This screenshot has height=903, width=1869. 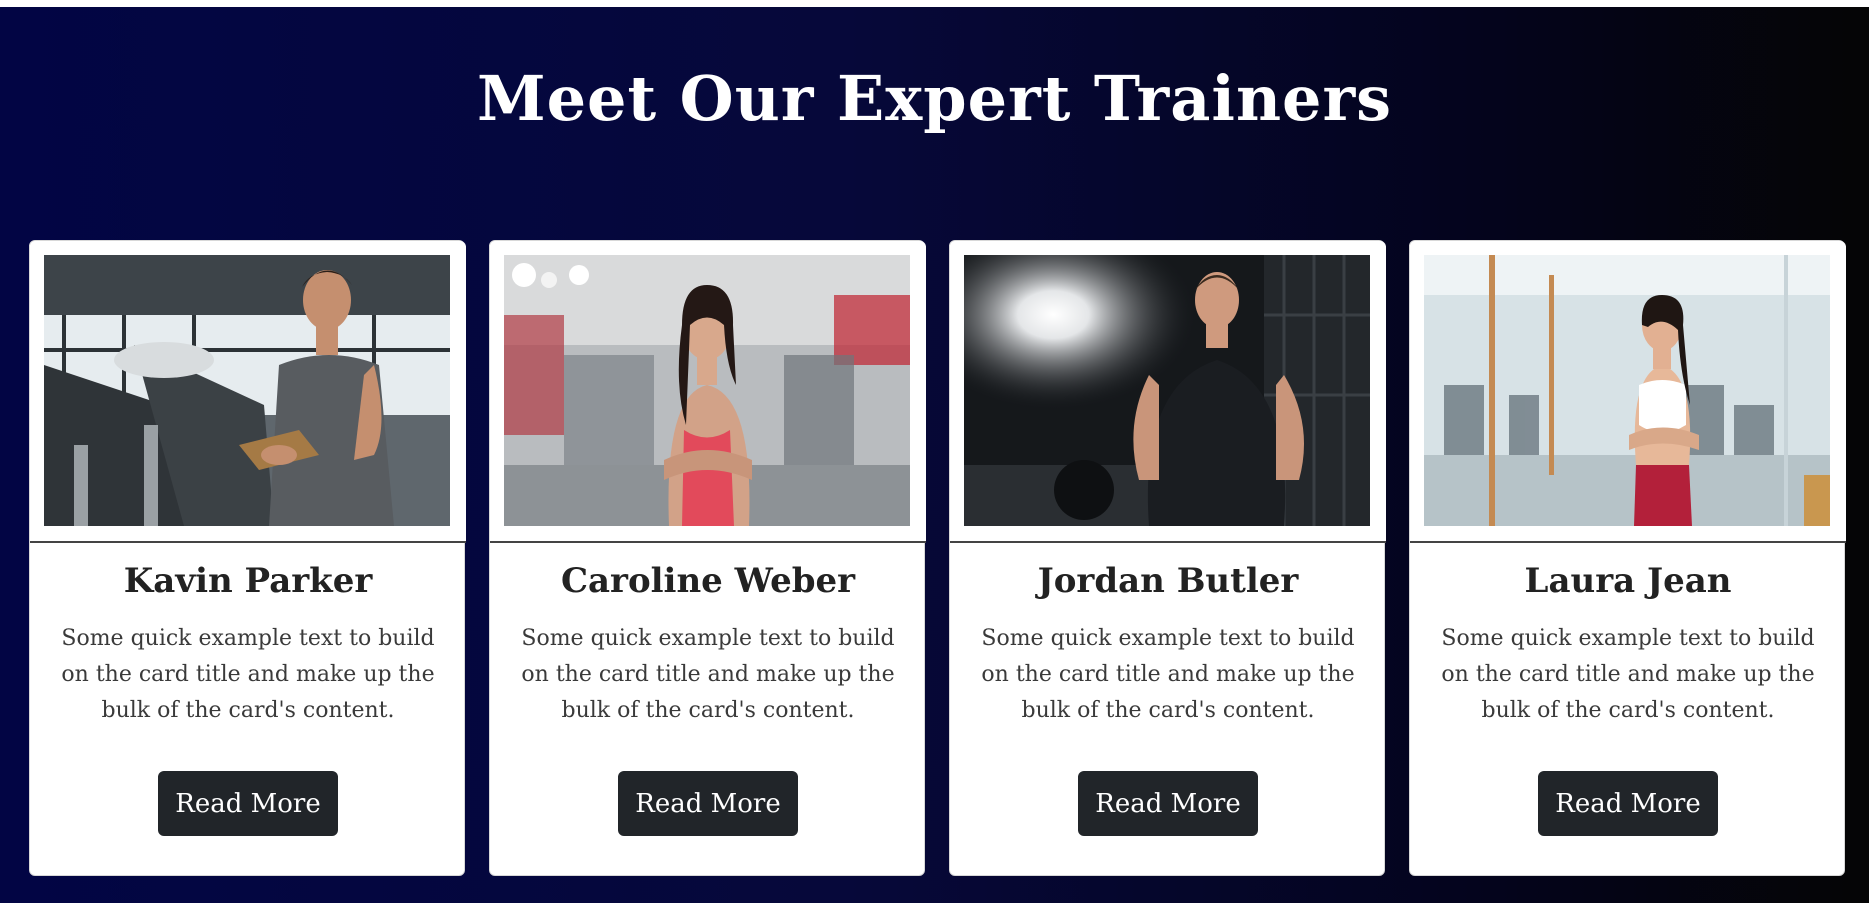 What do you see at coordinates (248, 581) in the screenshot?
I see `trainer-name: Kavin Parker` at bounding box center [248, 581].